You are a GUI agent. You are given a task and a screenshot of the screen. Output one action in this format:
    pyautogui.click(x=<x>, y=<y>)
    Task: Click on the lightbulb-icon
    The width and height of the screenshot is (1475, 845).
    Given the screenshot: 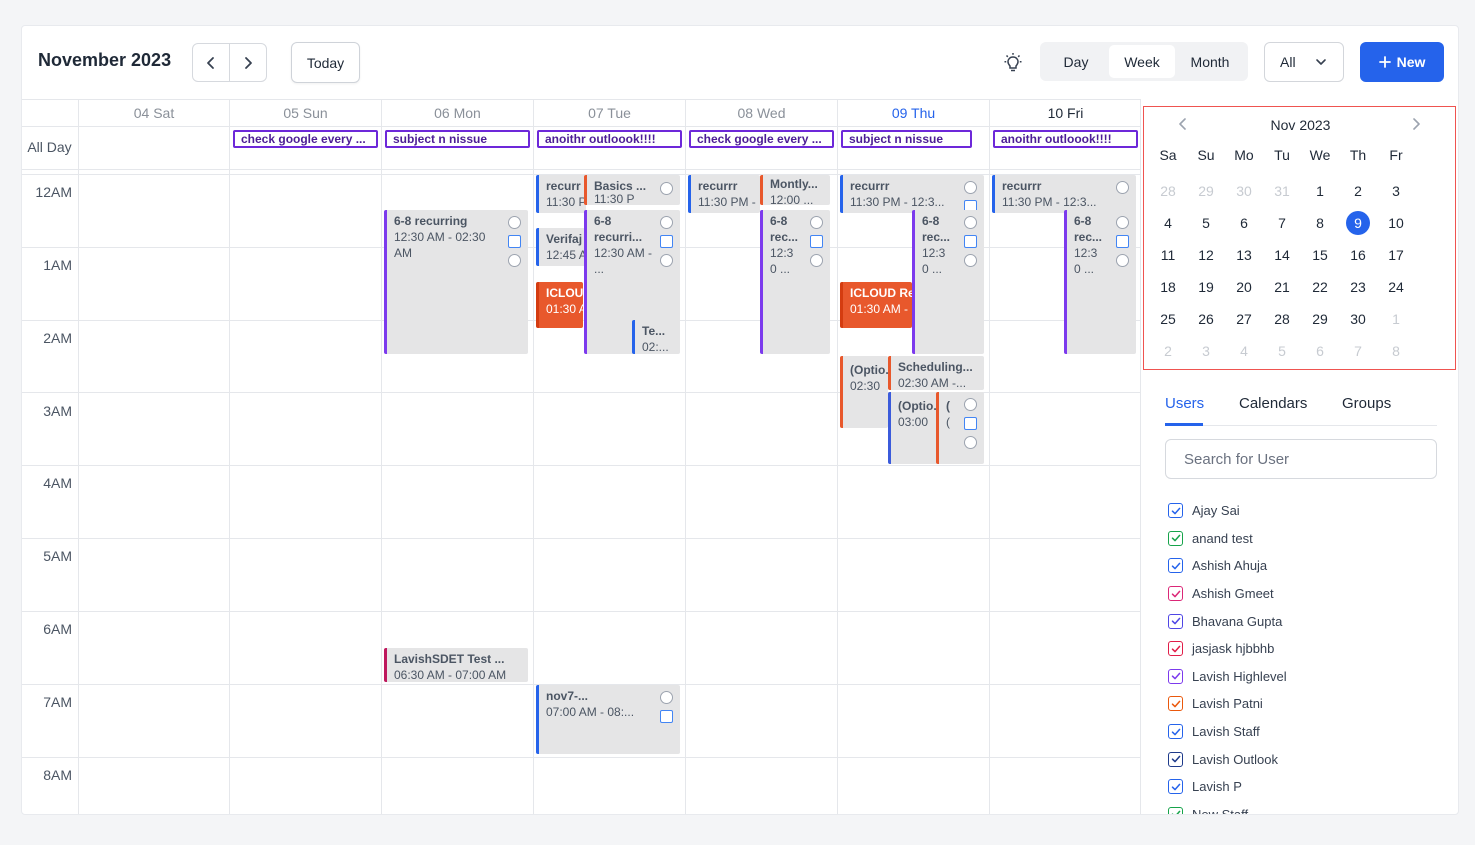 What is the action you would take?
    pyautogui.click(x=1013, y=63)
    